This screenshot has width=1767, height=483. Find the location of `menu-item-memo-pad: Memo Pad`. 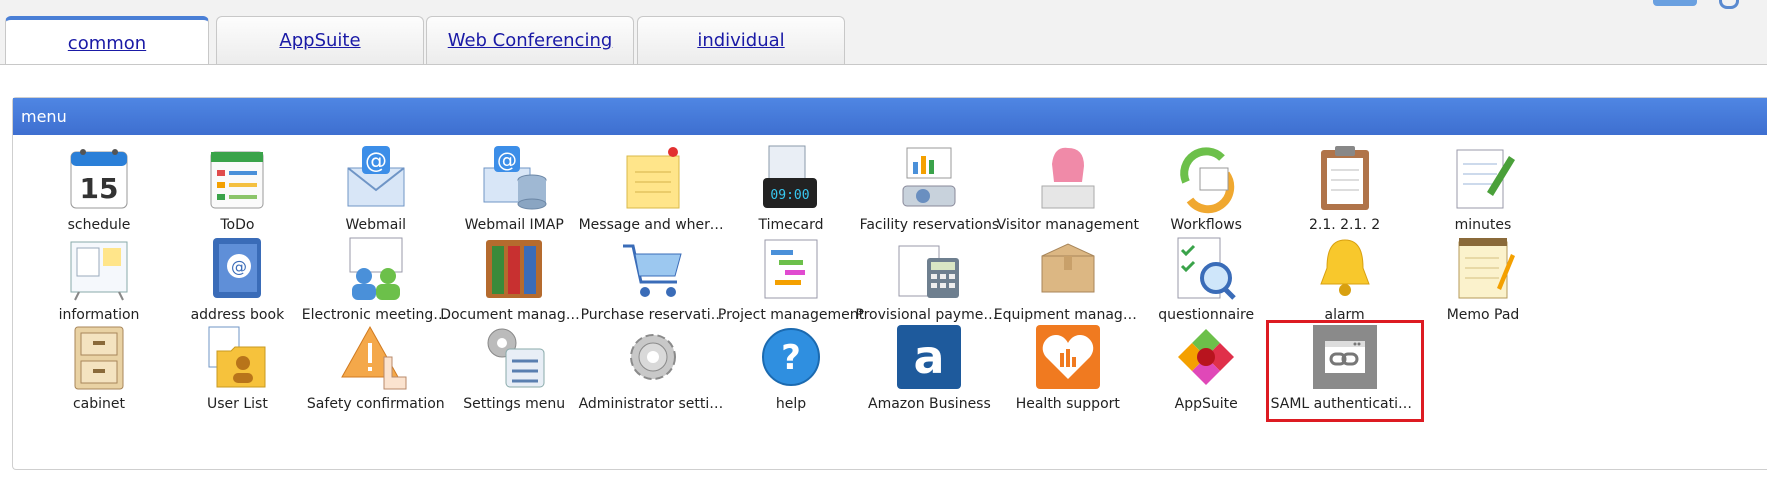

menu-item-memo-pad: Memo Pad is located at coordinates (1483, 282).